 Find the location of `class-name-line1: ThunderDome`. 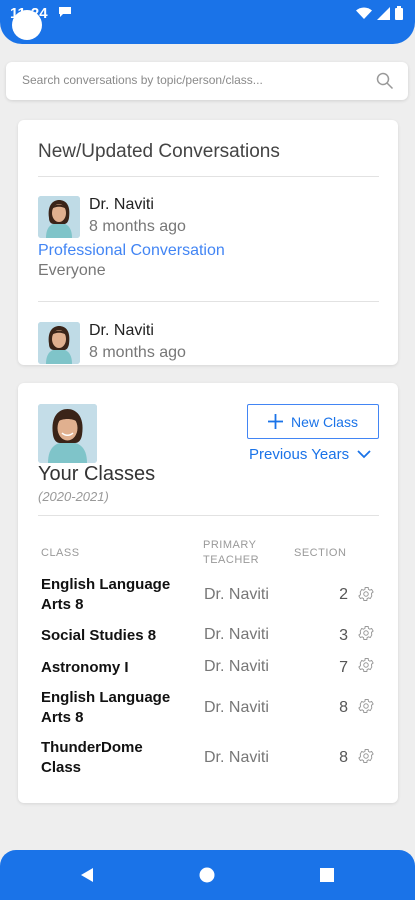

class-name-line1: ThunderDome is located at coordinates (92, 747).